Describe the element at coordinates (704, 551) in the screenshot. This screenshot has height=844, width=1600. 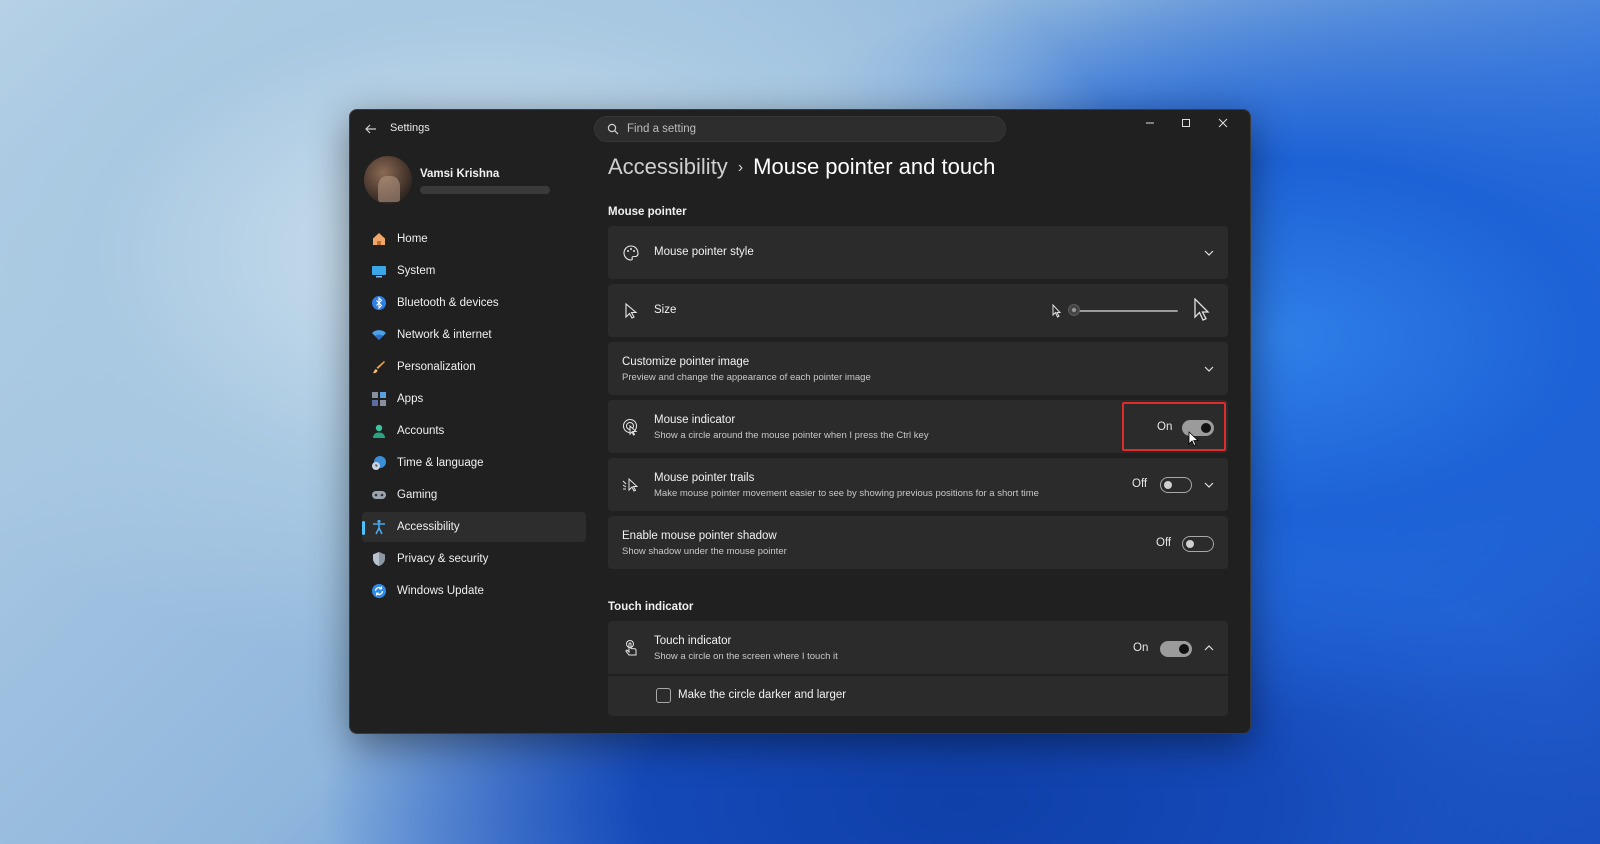
I see `pointer-shadow-desc: Show shadow under the mouse pointer` at that location.